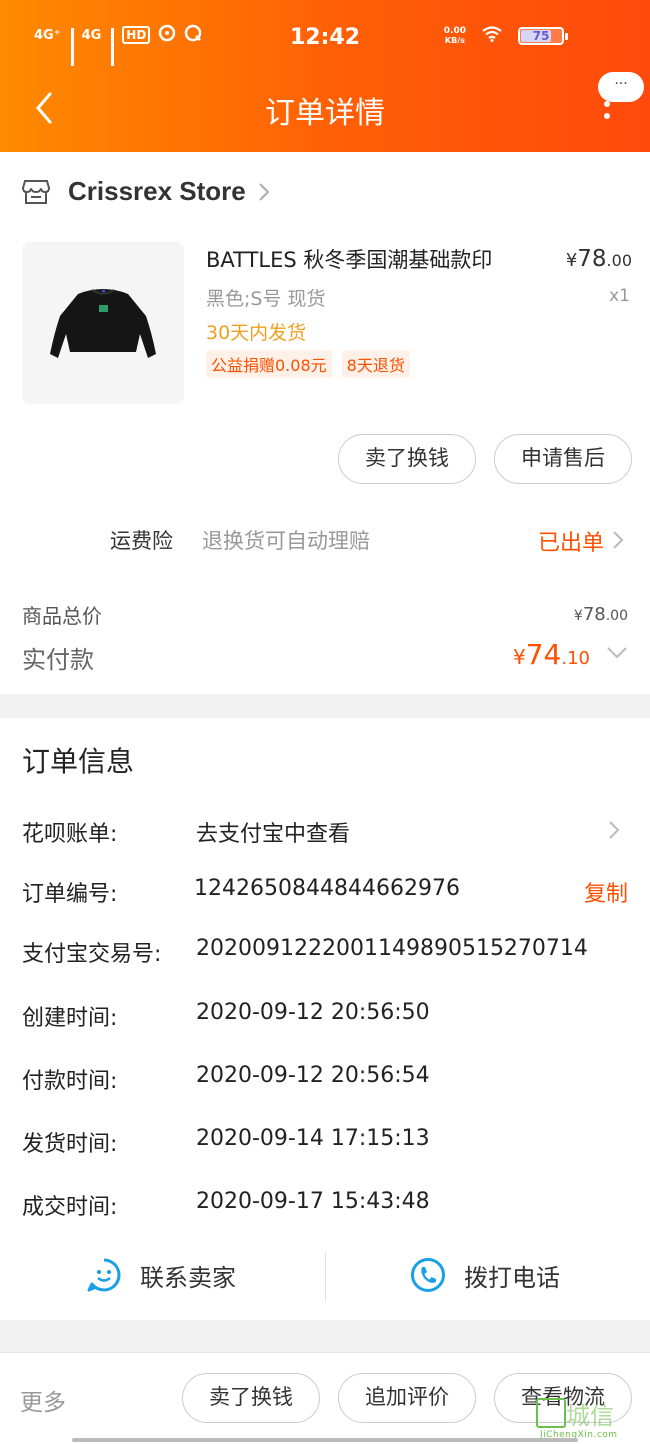 The height and width of the screenshot is (1444, 650). I want to click on more-menu-icon, so click(607, 114).